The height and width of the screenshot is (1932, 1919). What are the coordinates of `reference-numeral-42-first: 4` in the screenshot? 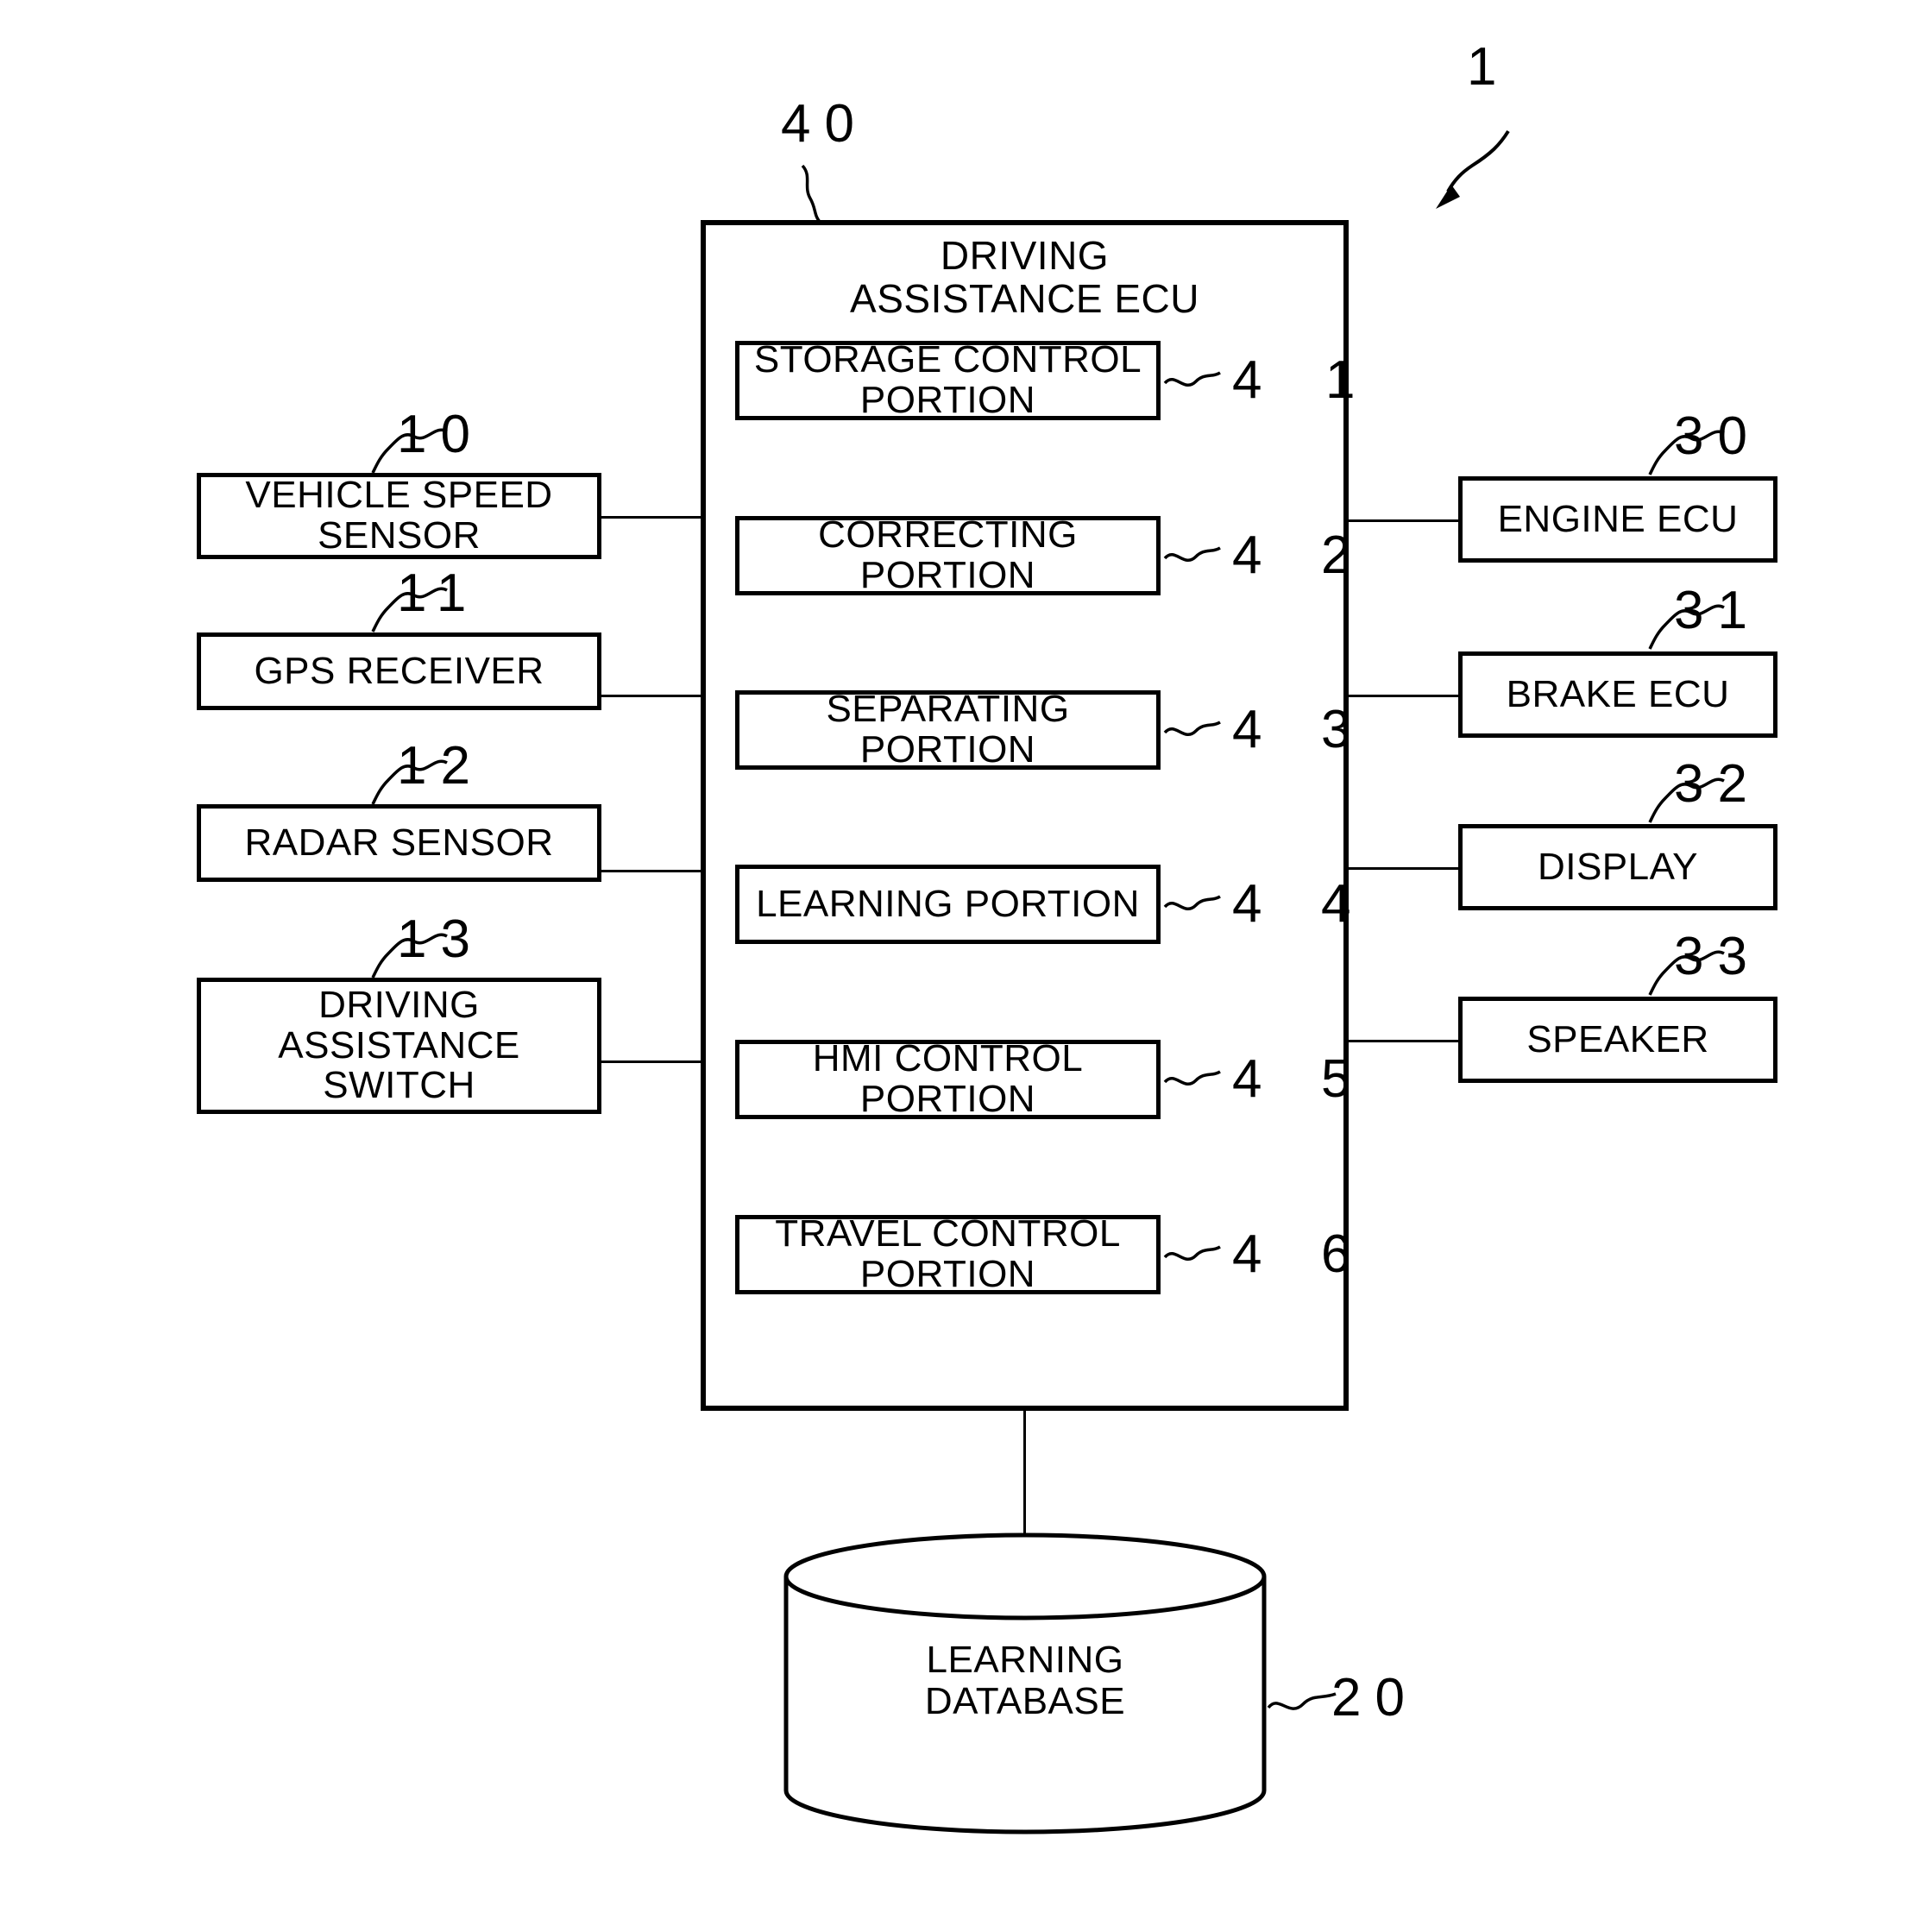 It's located at (1247, 555).